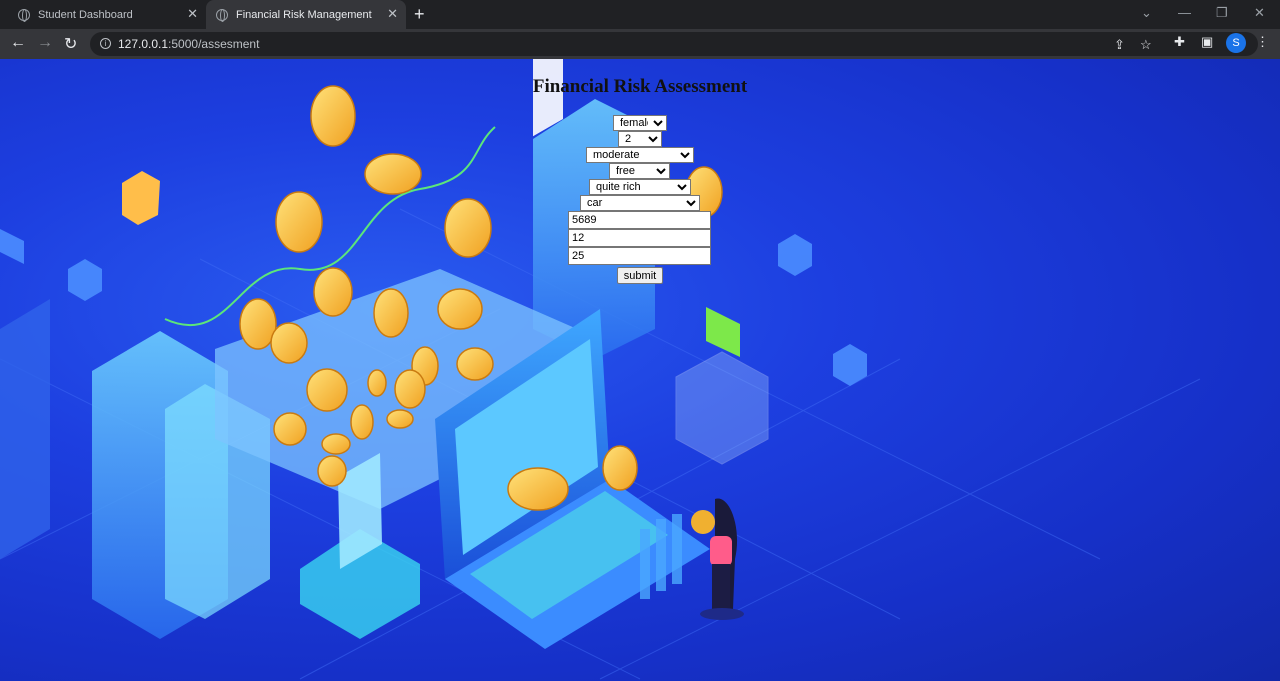  Describe the element at coordinates (1207, 42) in the screenshot. I see `side-panel-icon: ▣` at that location.